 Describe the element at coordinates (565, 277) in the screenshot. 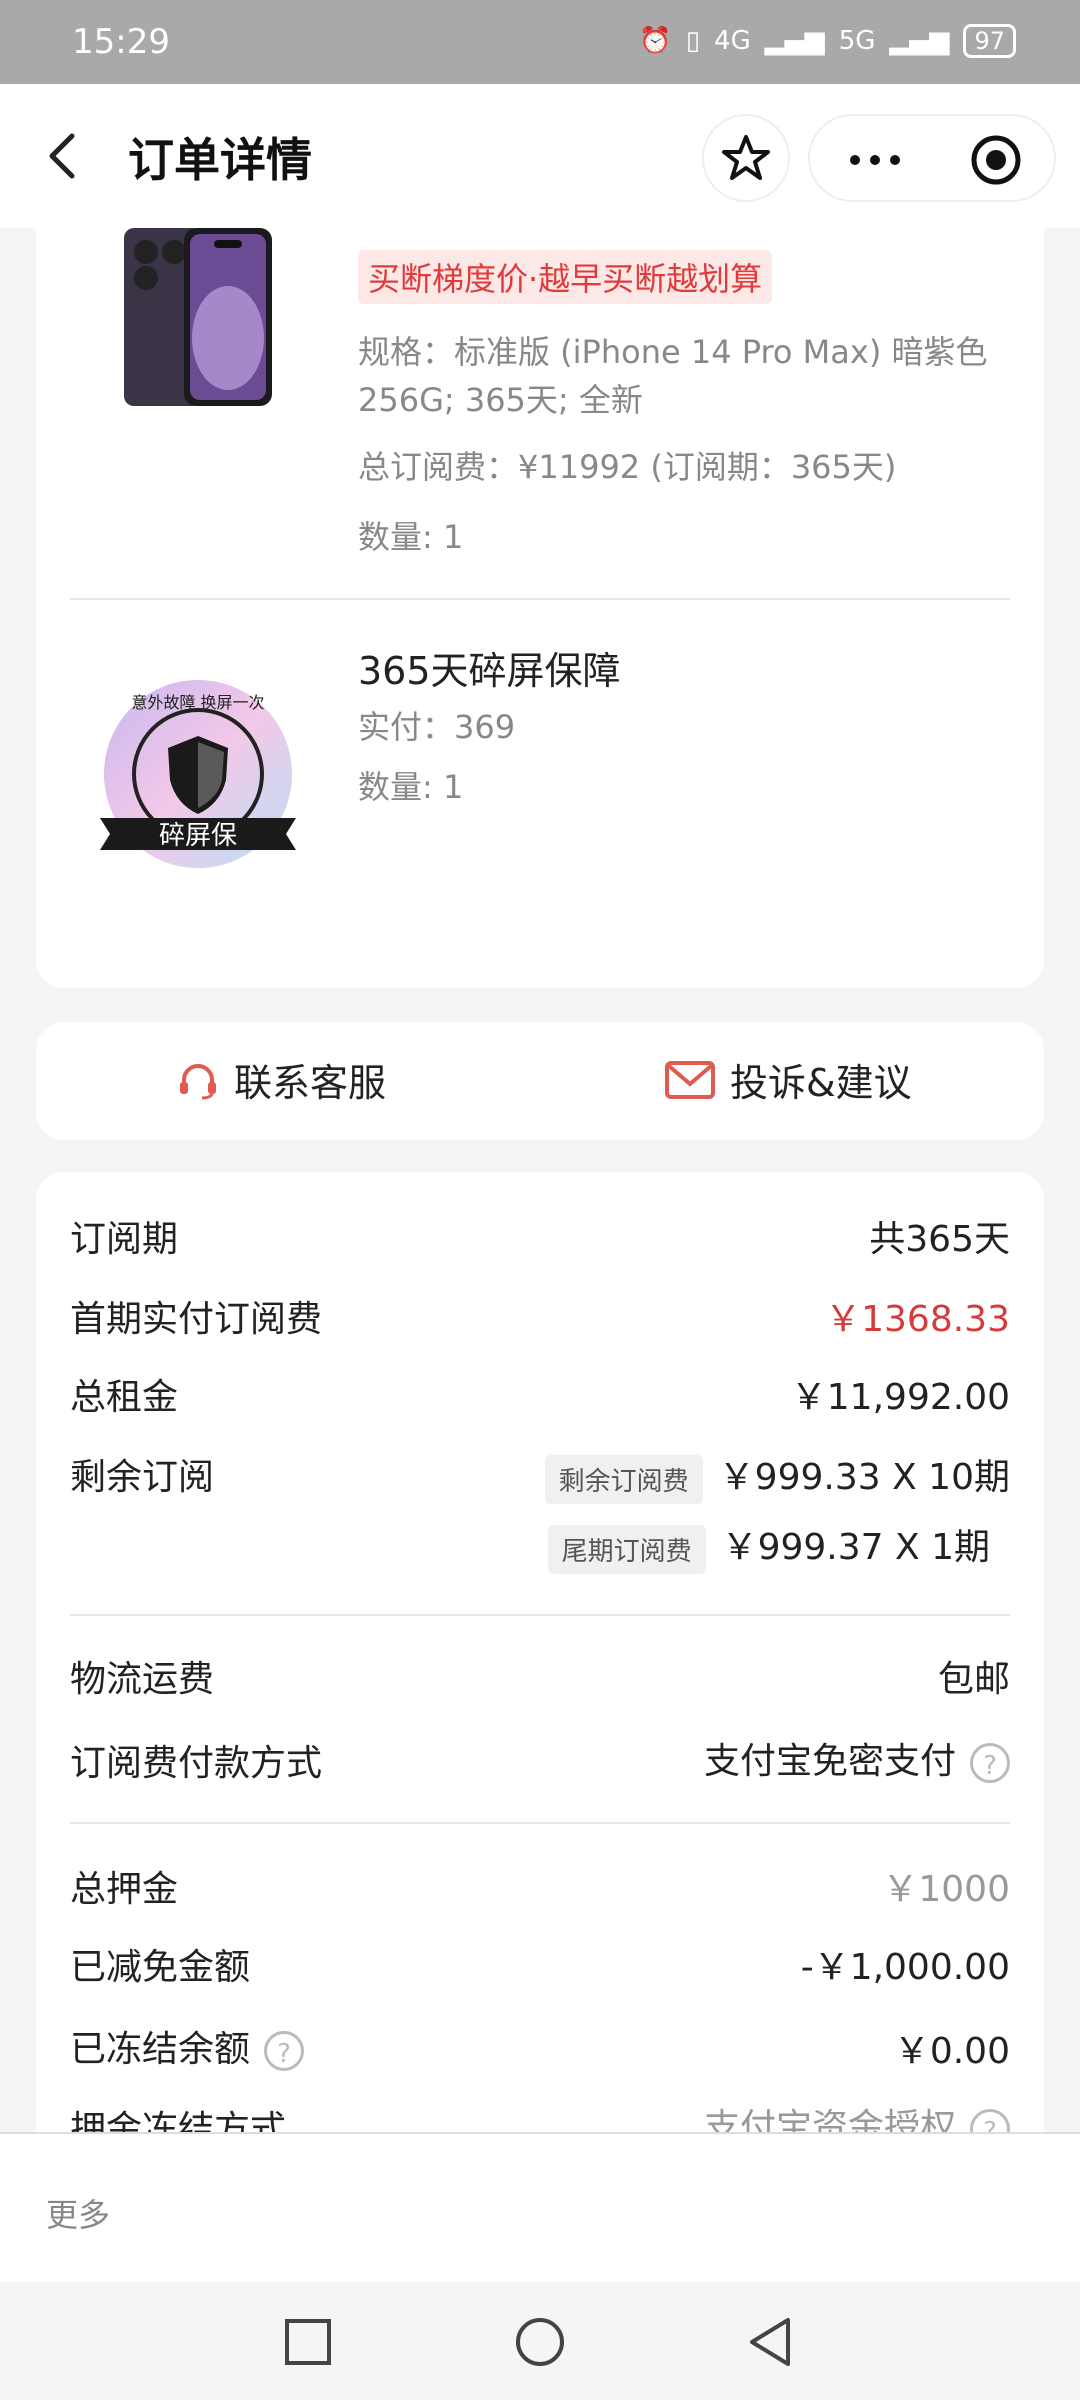

I see `promo-tag: 买断梯度价·越早买断越划算` at that location.